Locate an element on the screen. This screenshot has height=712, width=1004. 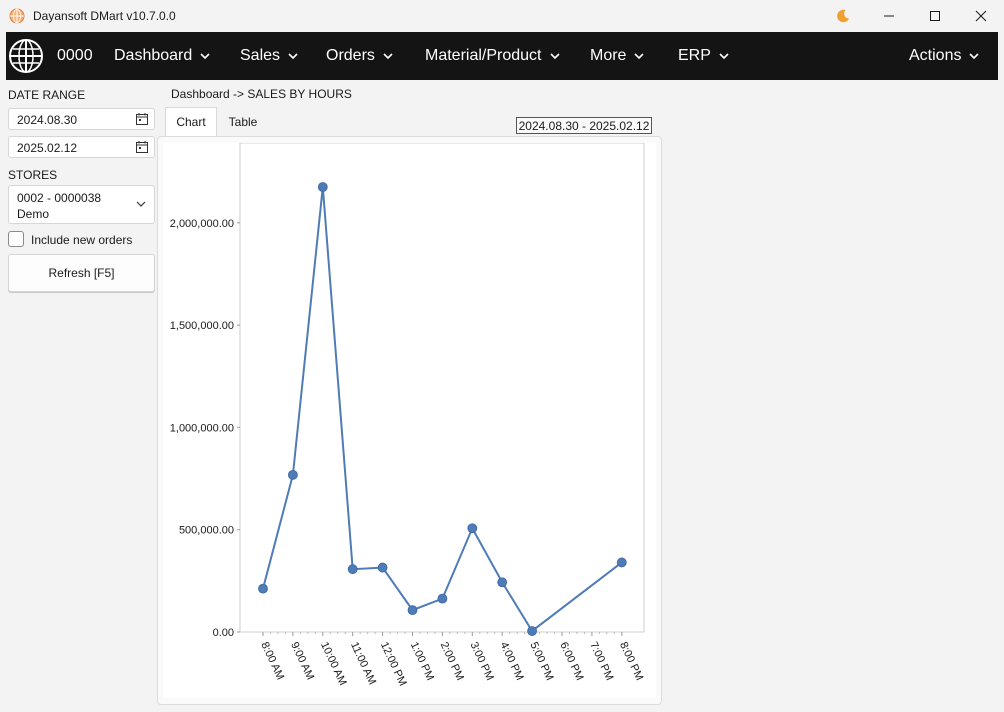
maximize-icon is located at coordinates (935, 16).